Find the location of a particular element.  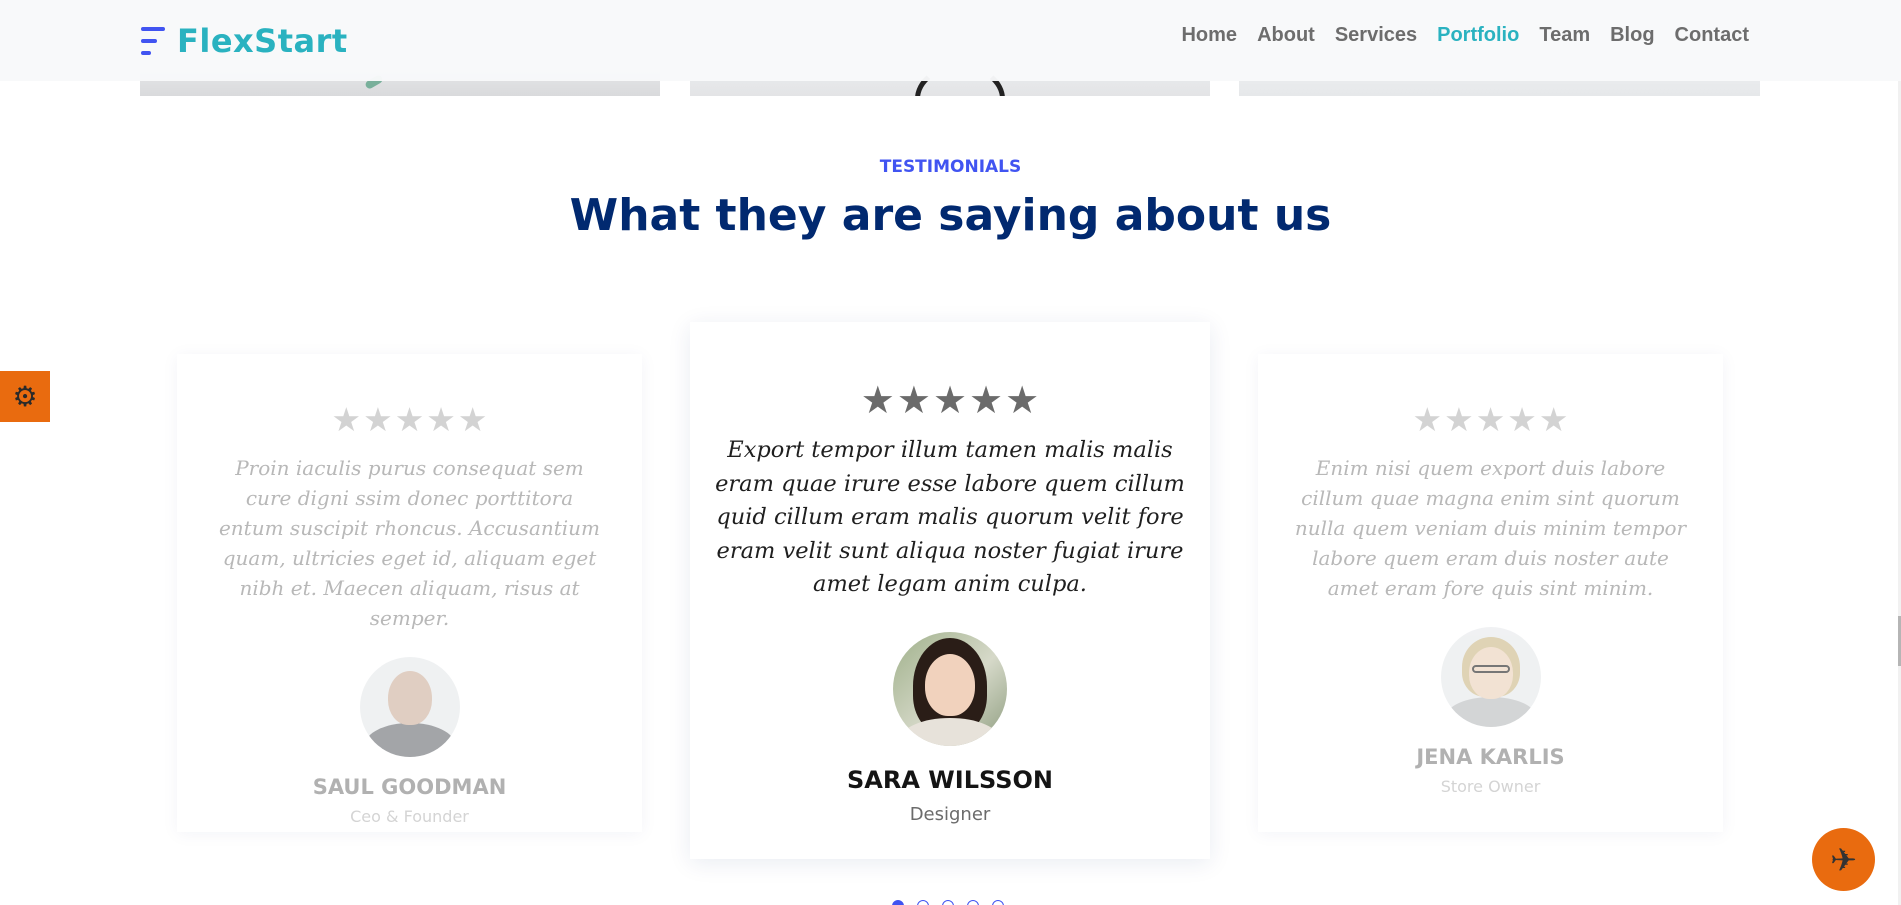

nav-link-home: Home is located at coordinates (1209, 35).